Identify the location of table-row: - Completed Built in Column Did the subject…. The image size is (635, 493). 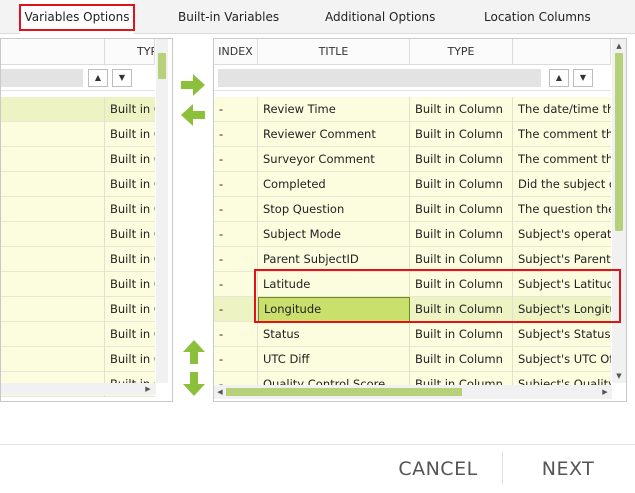
(412, 184).